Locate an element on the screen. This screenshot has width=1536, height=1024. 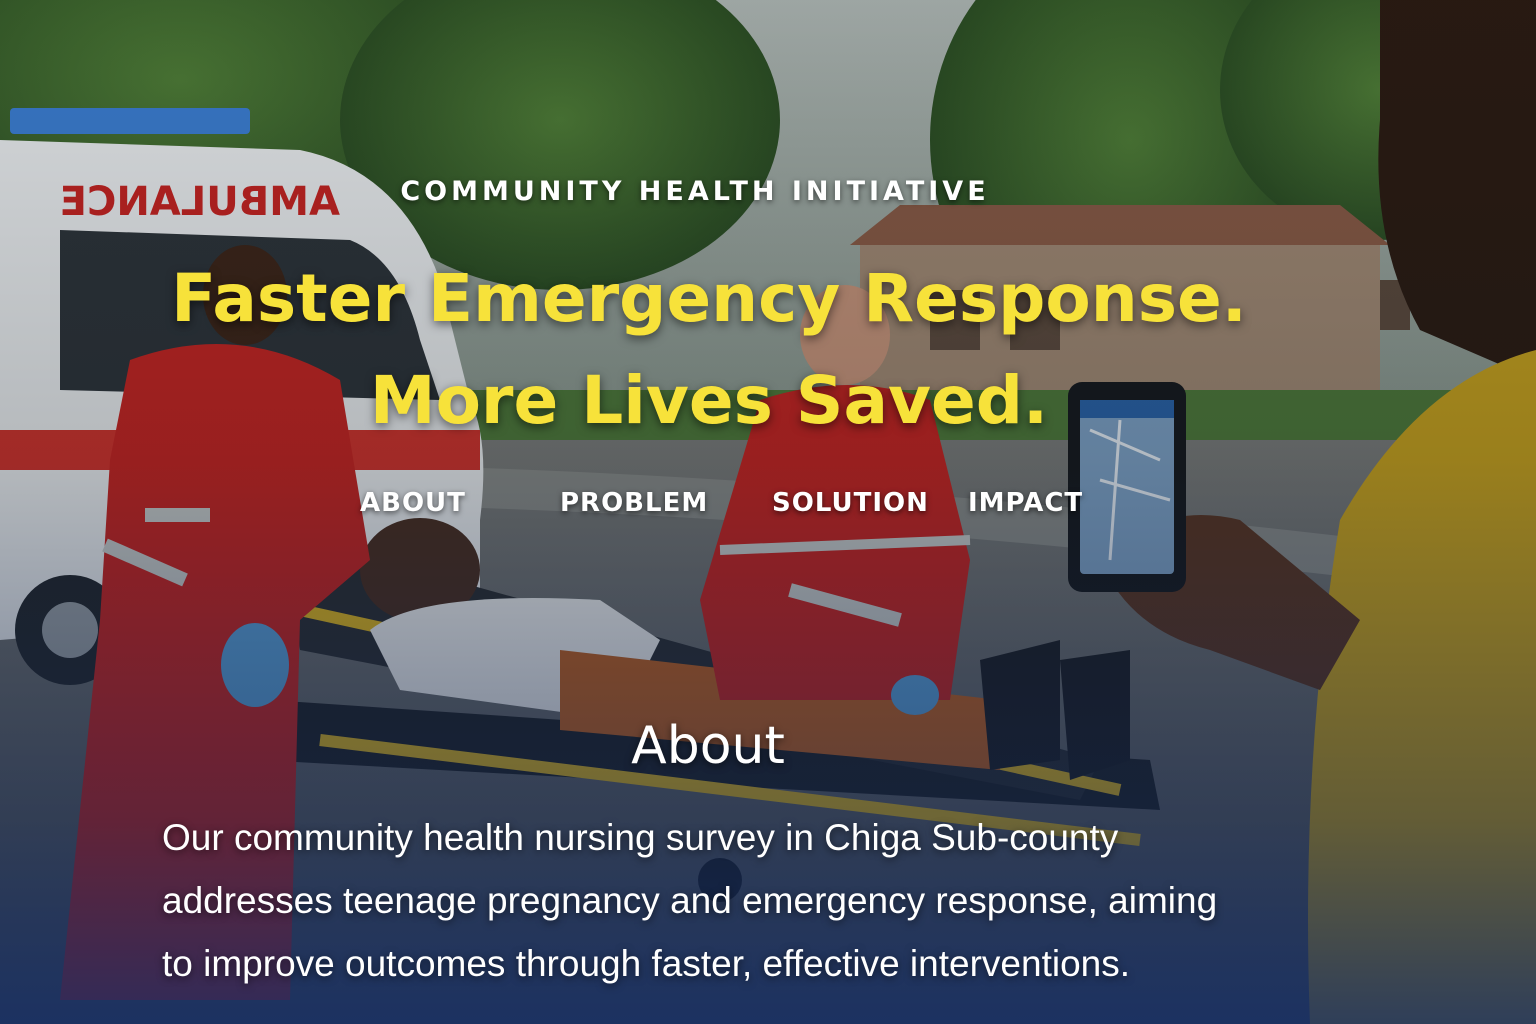
headline-line-1: Faster Emergency Response. is located at coordinates (709, 298).